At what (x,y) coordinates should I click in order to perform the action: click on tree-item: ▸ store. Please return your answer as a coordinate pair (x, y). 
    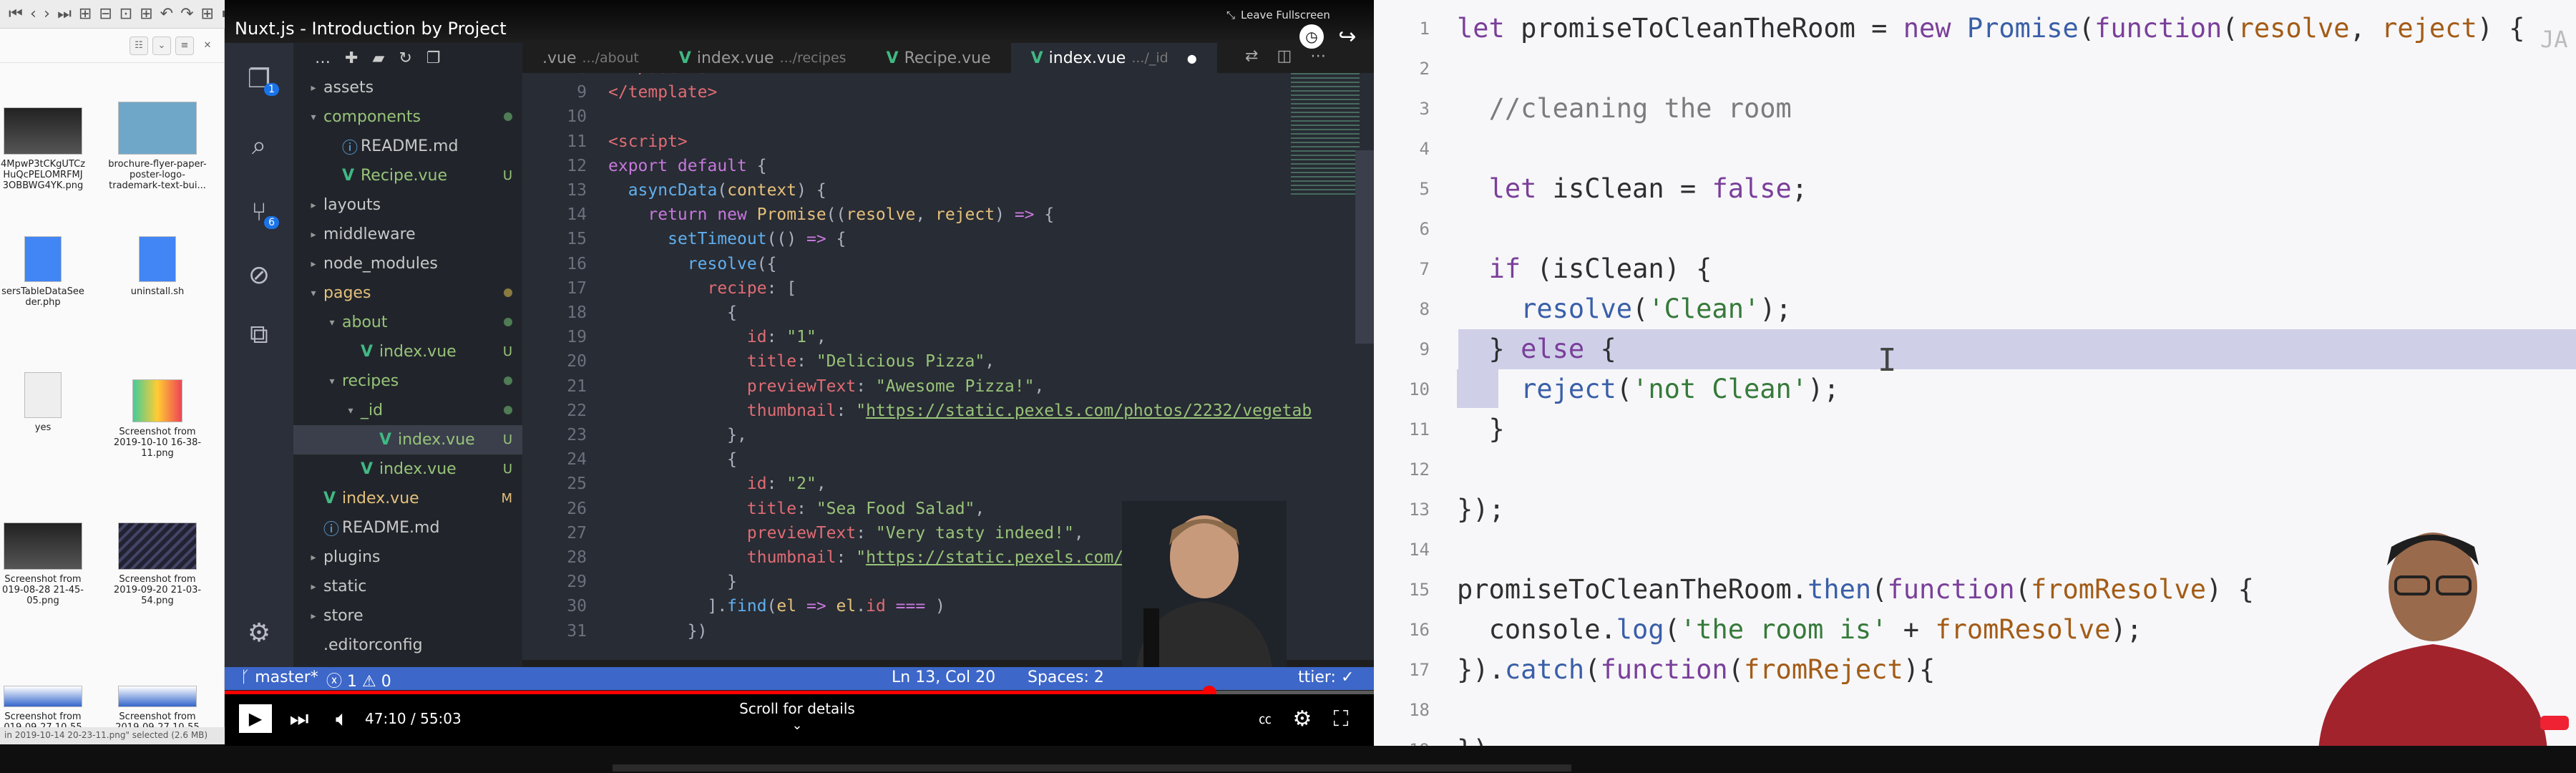
    Looking at the image, I should click on (407, 616).